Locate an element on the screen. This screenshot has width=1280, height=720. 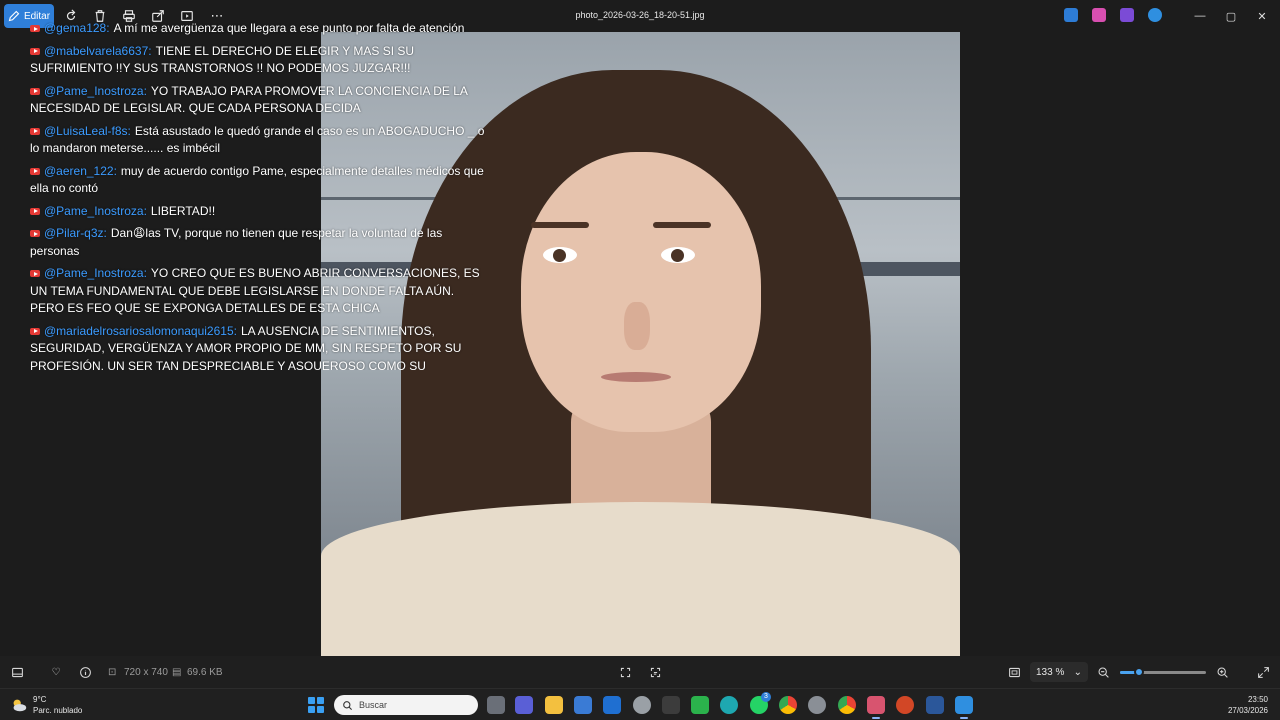
pencil-icon is located at coordinates (14, 16).